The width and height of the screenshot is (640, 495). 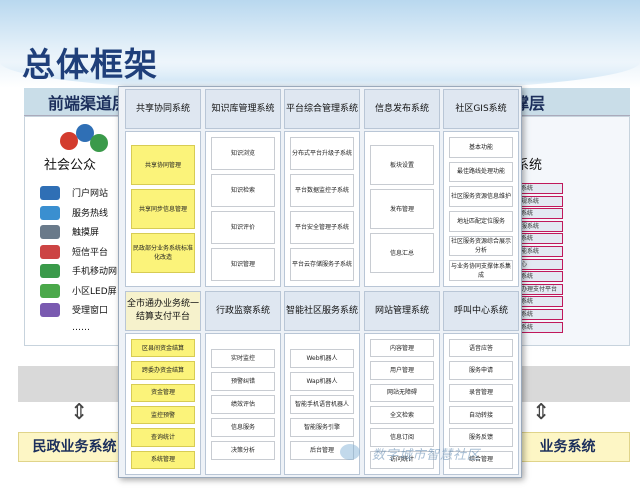 What do you see at coordinates (70, 165) in the screenshot?
I see `public-heading: 社会公众` at bounding box center [70, 165].